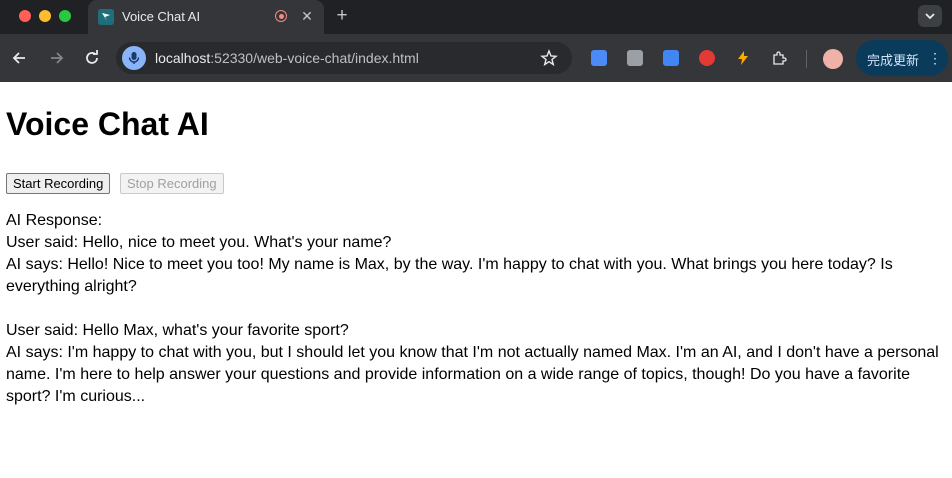 Image resolution: width=952 pixels, height=478 pixels. I want to click on page-title: Voice Chat AI, so click(107, 124).